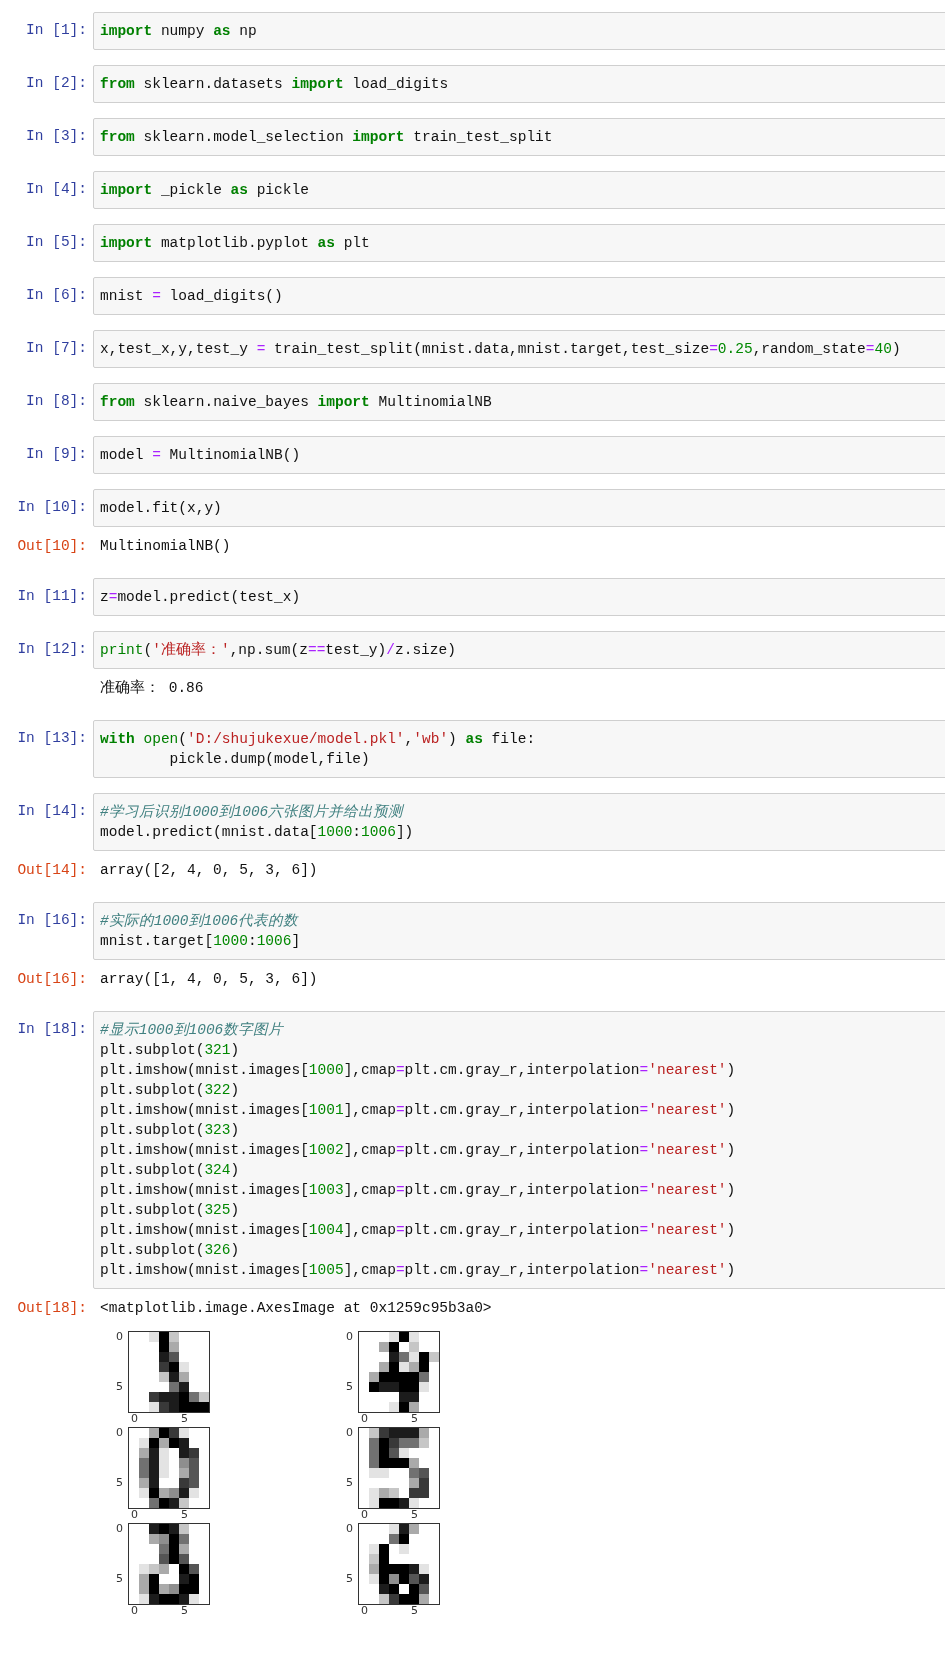 The image size is (945, 1659). What do you see at coordinates (252, 812) in the screenshot?
I see `code-line: #学习后识别1000到1006六张图片并给出预测` at bounding box center [252, 812].